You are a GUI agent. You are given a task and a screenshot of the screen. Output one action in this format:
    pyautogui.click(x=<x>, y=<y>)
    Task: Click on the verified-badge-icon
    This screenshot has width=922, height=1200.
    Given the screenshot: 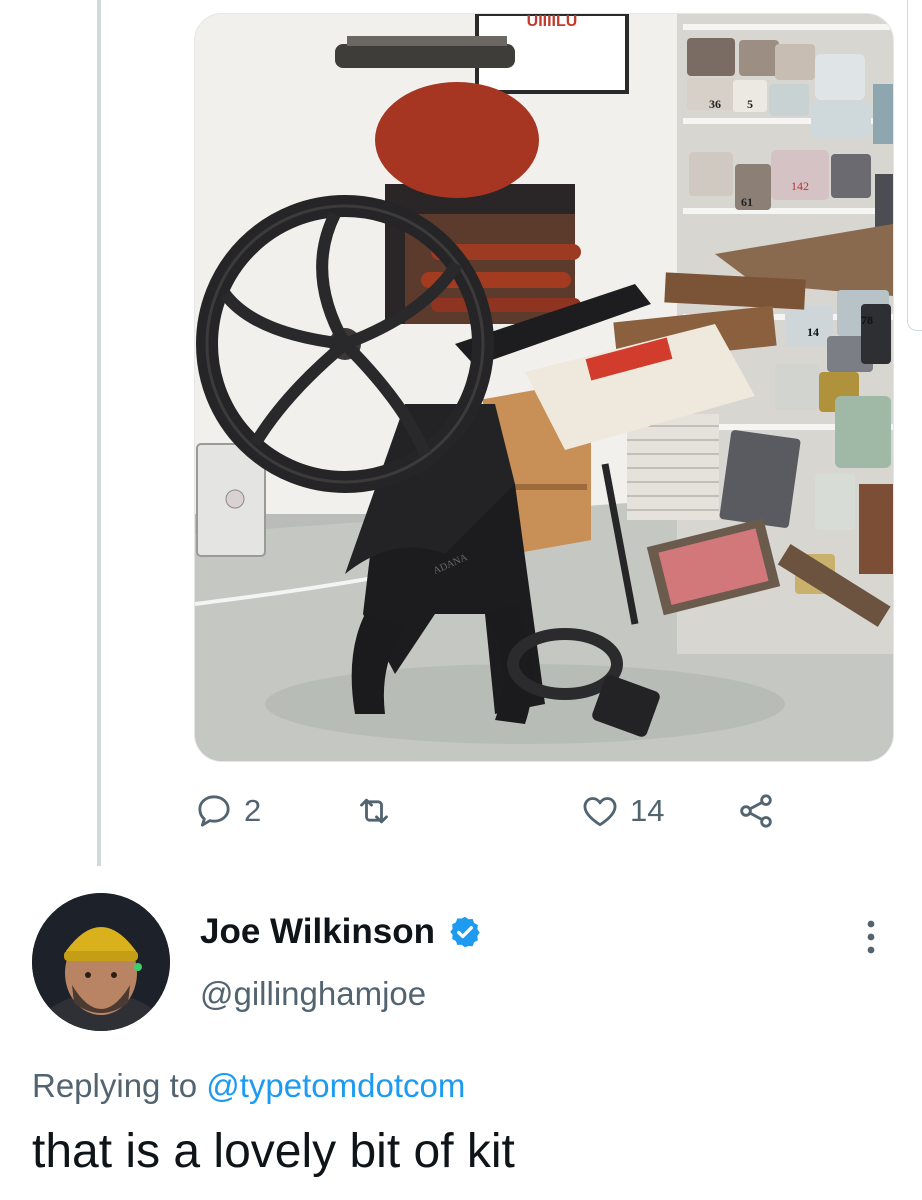 What is the action you would take?
    pyautogui.click(x=465, y=932)
    